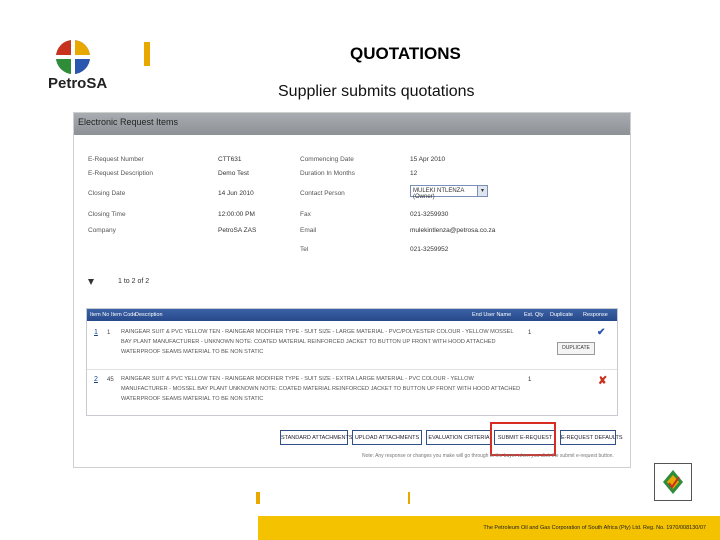 The image size is (720, 540). What do you see at coordinates (116, 159) in the screenshot?
I see `field-label: E-Request Number` at bounding box center [116, 159].